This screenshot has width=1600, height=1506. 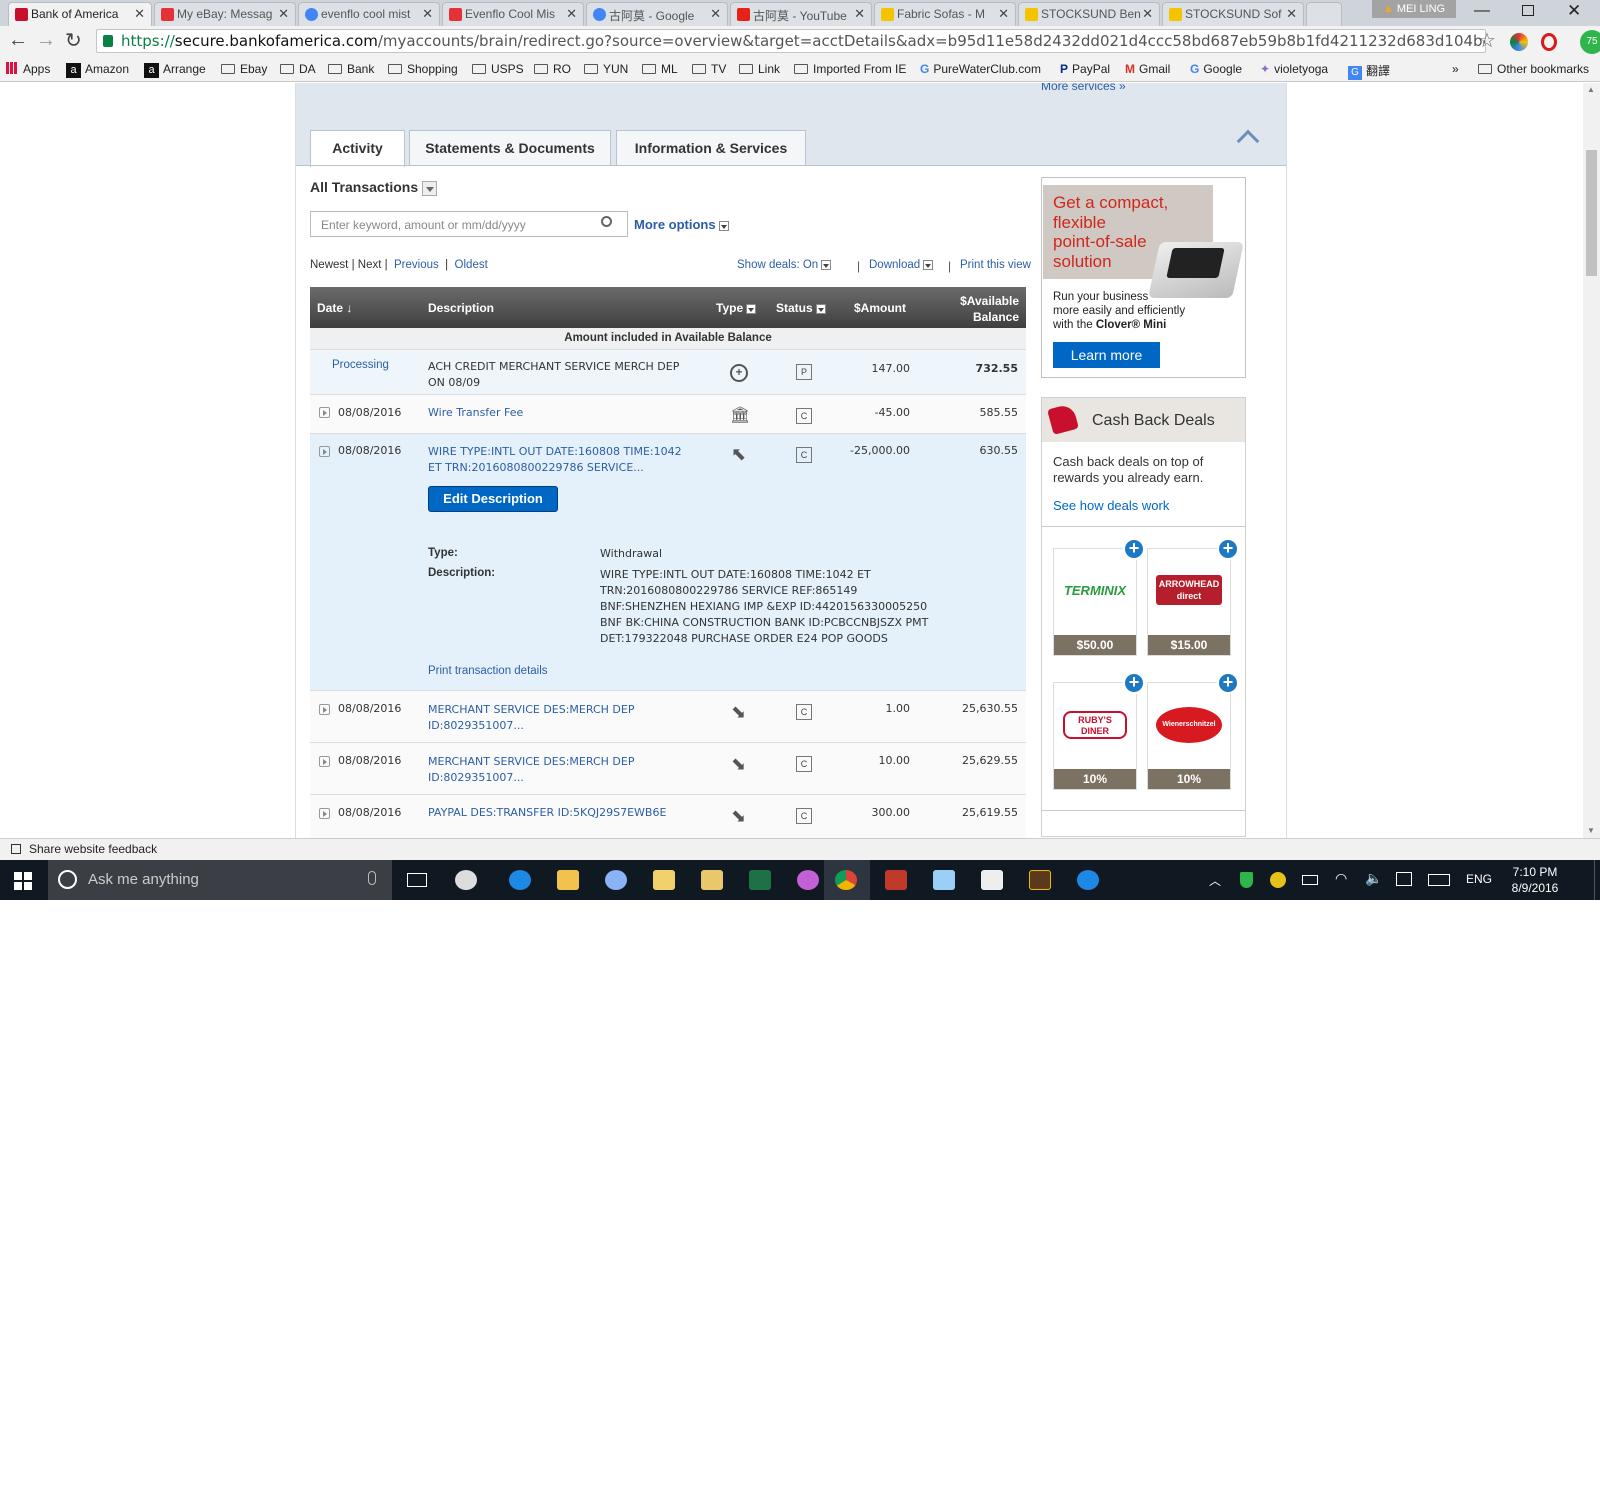 I want to click on deal-card-terminix: TERMINIX $50.00, so click(x=1095, y=602).